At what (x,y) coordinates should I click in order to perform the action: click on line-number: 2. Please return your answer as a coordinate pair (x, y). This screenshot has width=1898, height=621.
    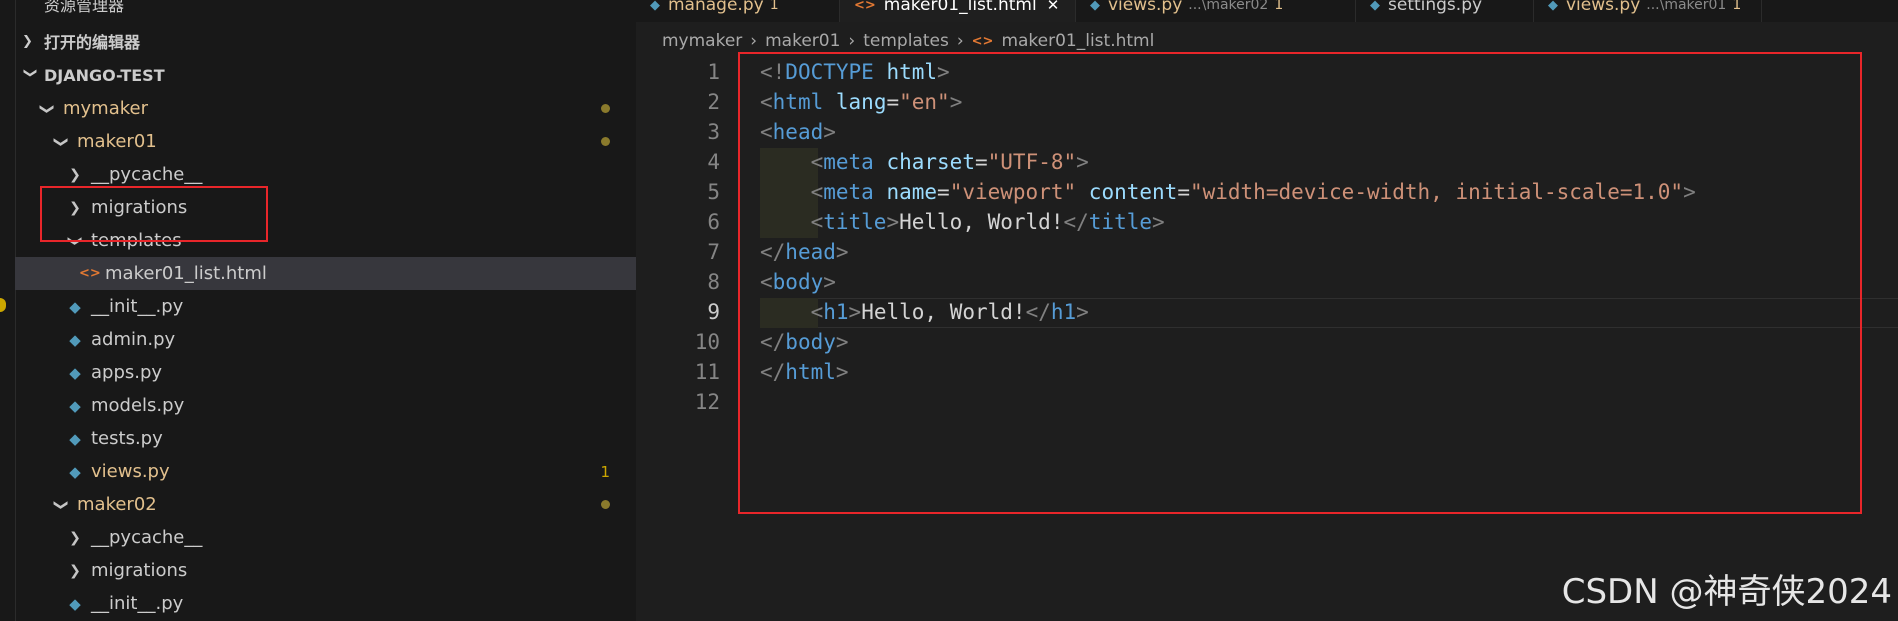
    Looking at the image, I should click on (713, 102).